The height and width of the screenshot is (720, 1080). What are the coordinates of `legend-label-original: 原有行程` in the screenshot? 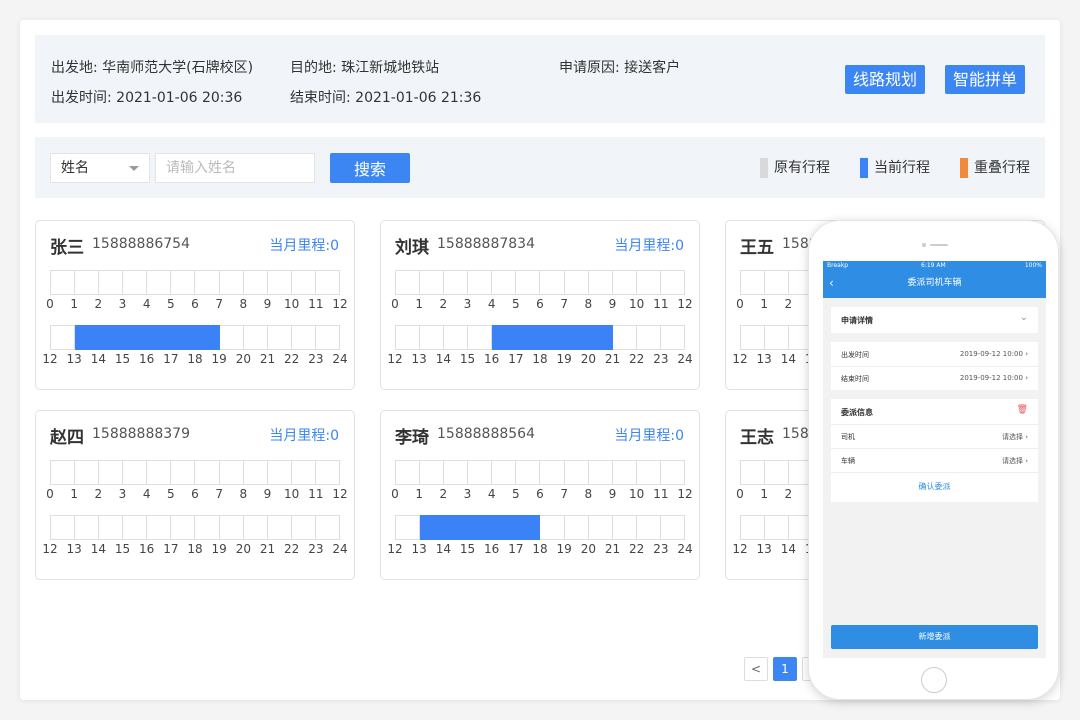 It's located at (802, 168).